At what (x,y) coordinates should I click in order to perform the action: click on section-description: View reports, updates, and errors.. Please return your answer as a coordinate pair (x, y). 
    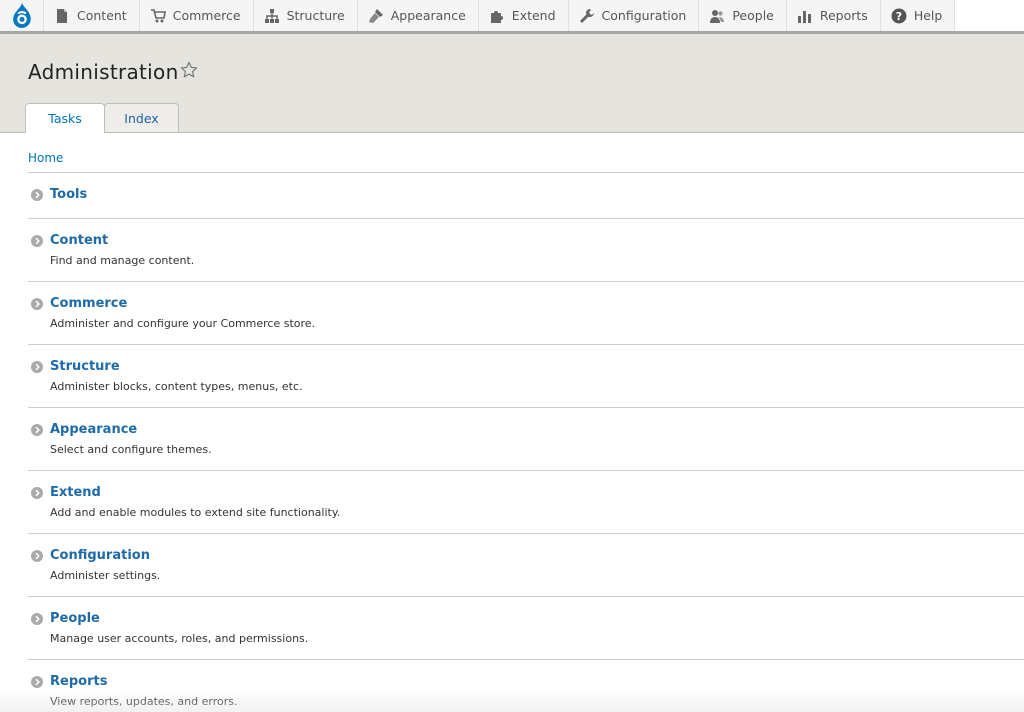
    Looking at the image, I should click on (144, 701).